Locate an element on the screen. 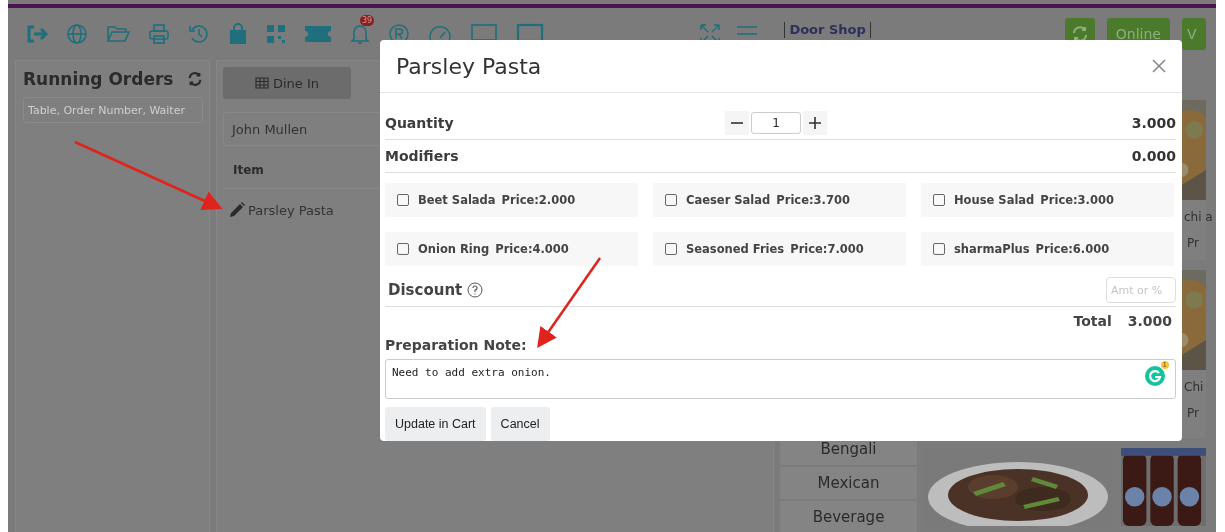  modifier-name: Onion Ring is located at coordinates (454, 249).